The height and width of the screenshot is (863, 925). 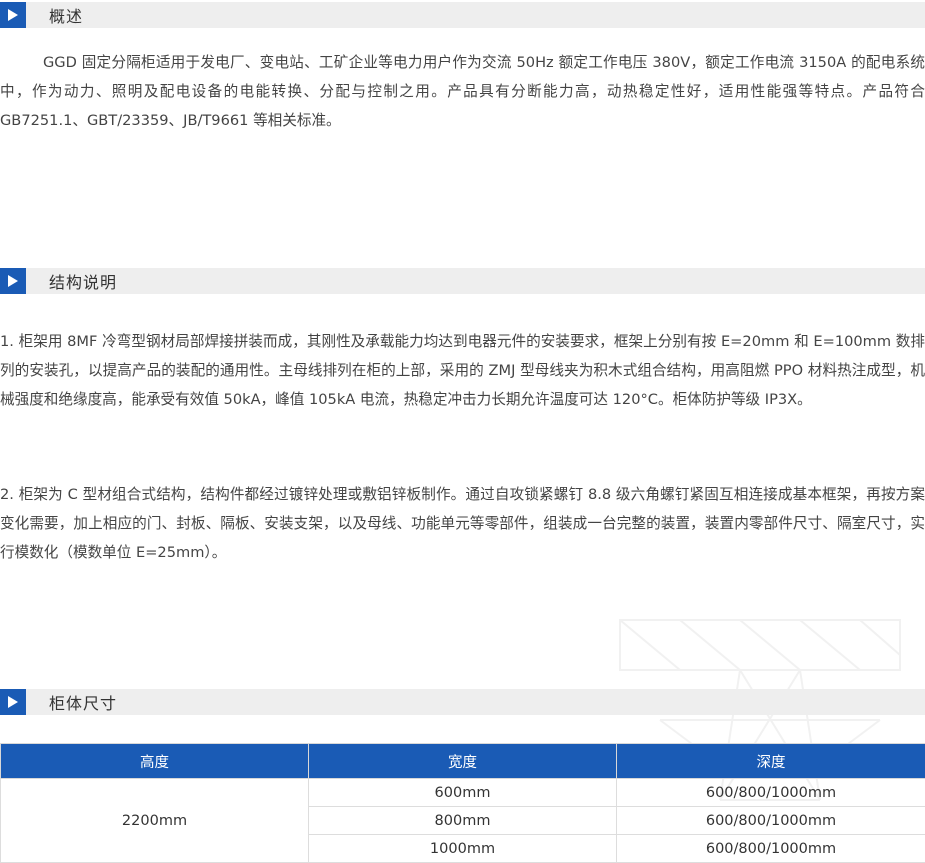 What do you see at coordinates (463, 821) in the screenshot?
I see `width-cell: 800mm` at bounding box center [463, 821].